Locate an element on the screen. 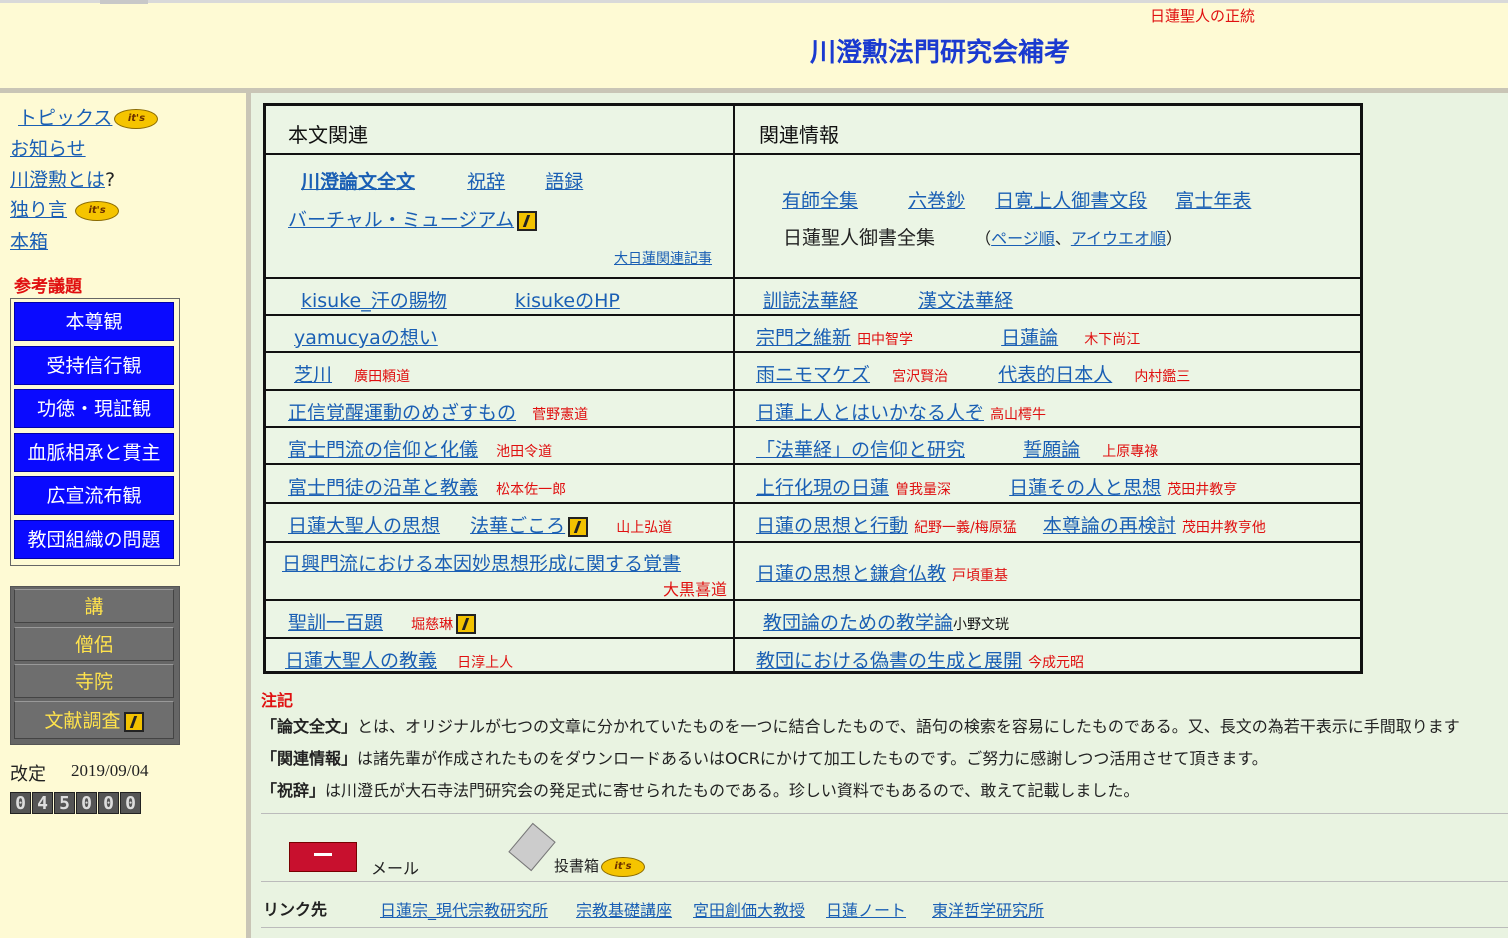 Image resolution: width=1508 pixels, height=938 pixels. topic-button-honzon: 本尊観 is located at coordinates (94, 321).